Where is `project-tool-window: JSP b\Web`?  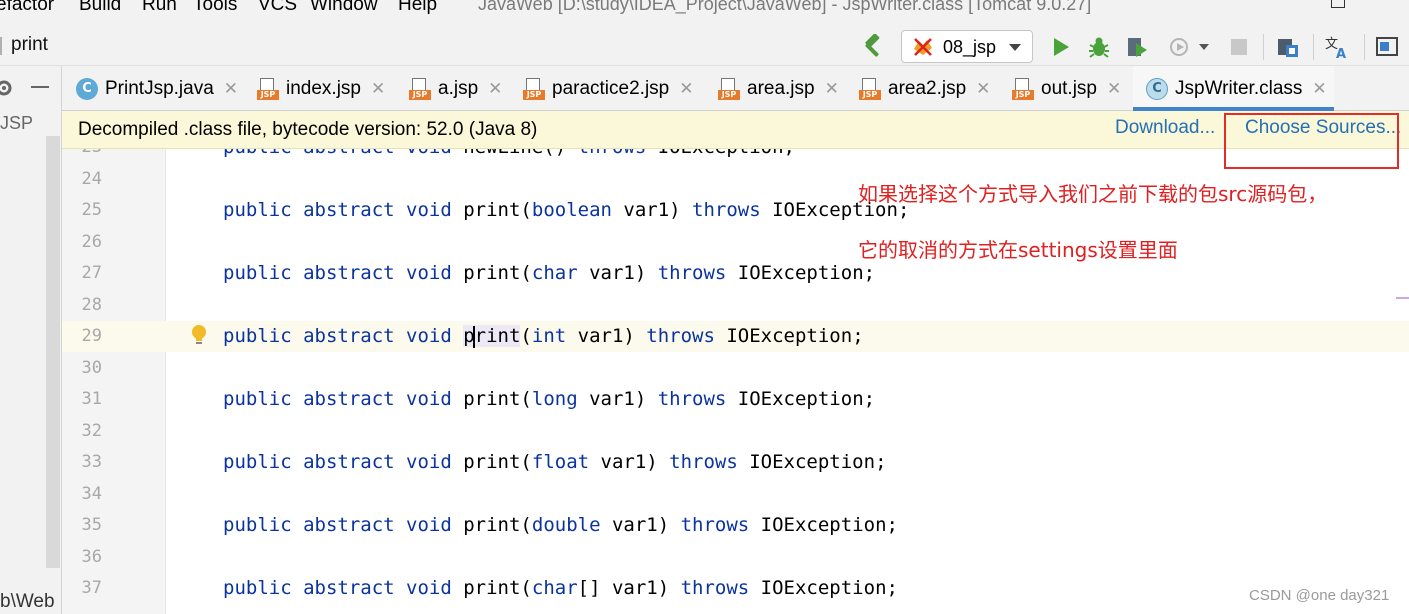 project-tool-window: JSP b\Web is located at coordinates (31, 340).